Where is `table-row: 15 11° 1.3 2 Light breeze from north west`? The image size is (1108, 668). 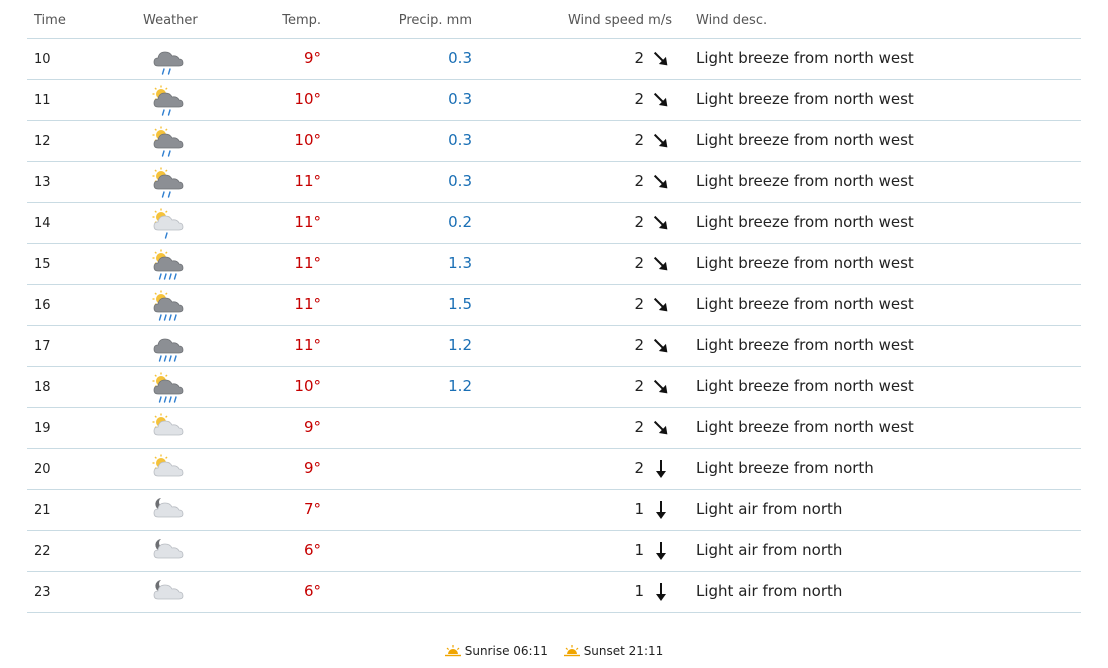
table-row: 15 11° 1.3 2 Light breeze from north west is located at coordinates (554, 264).